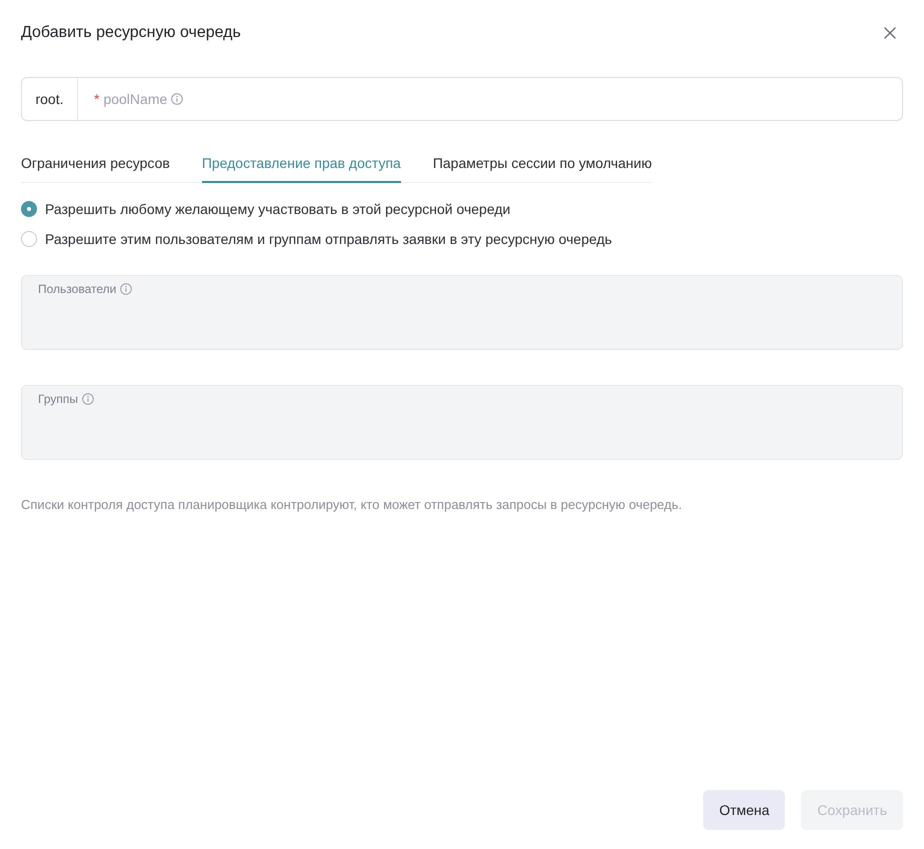  Describe the element at coordinates (97, 99) in the screenshot. I see `required-mark: *` at that location.